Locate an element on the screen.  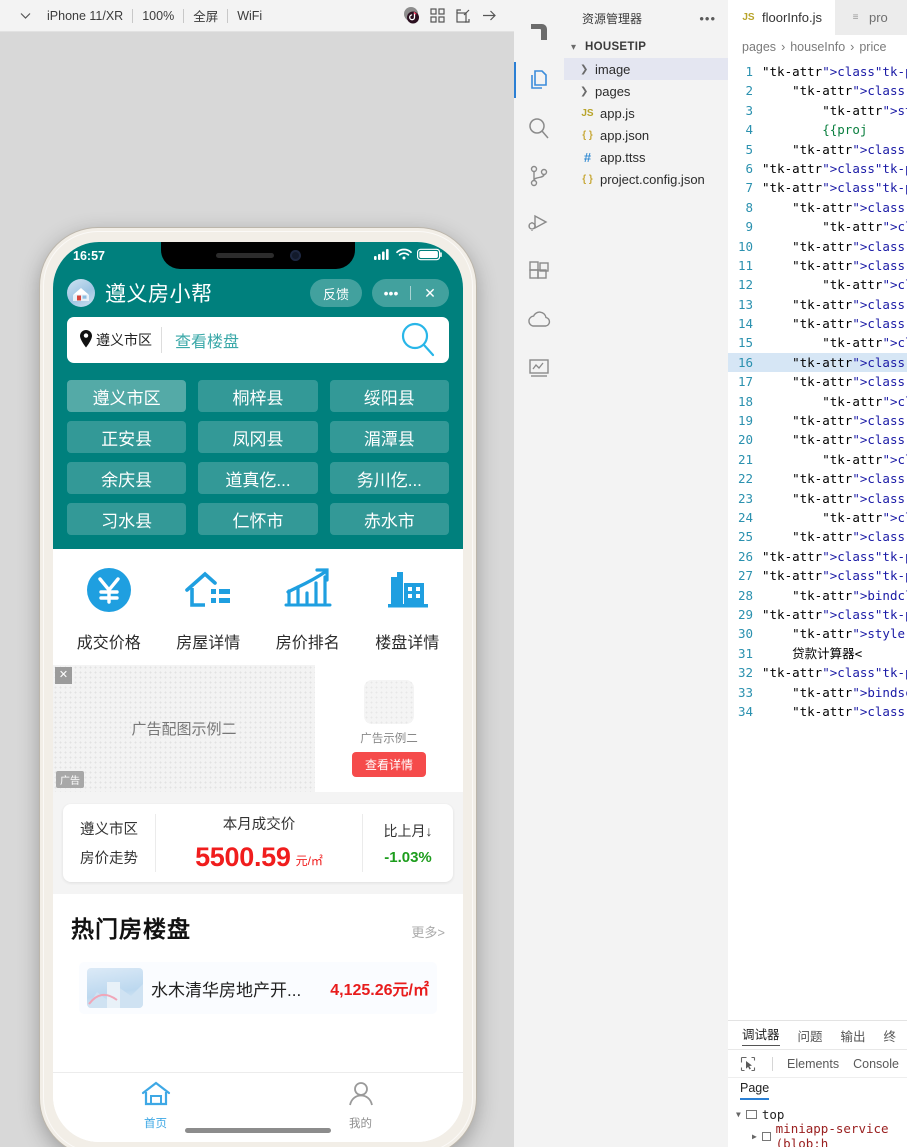
panel-tab-terminal: 终 is located at coordinates (890, 1035).